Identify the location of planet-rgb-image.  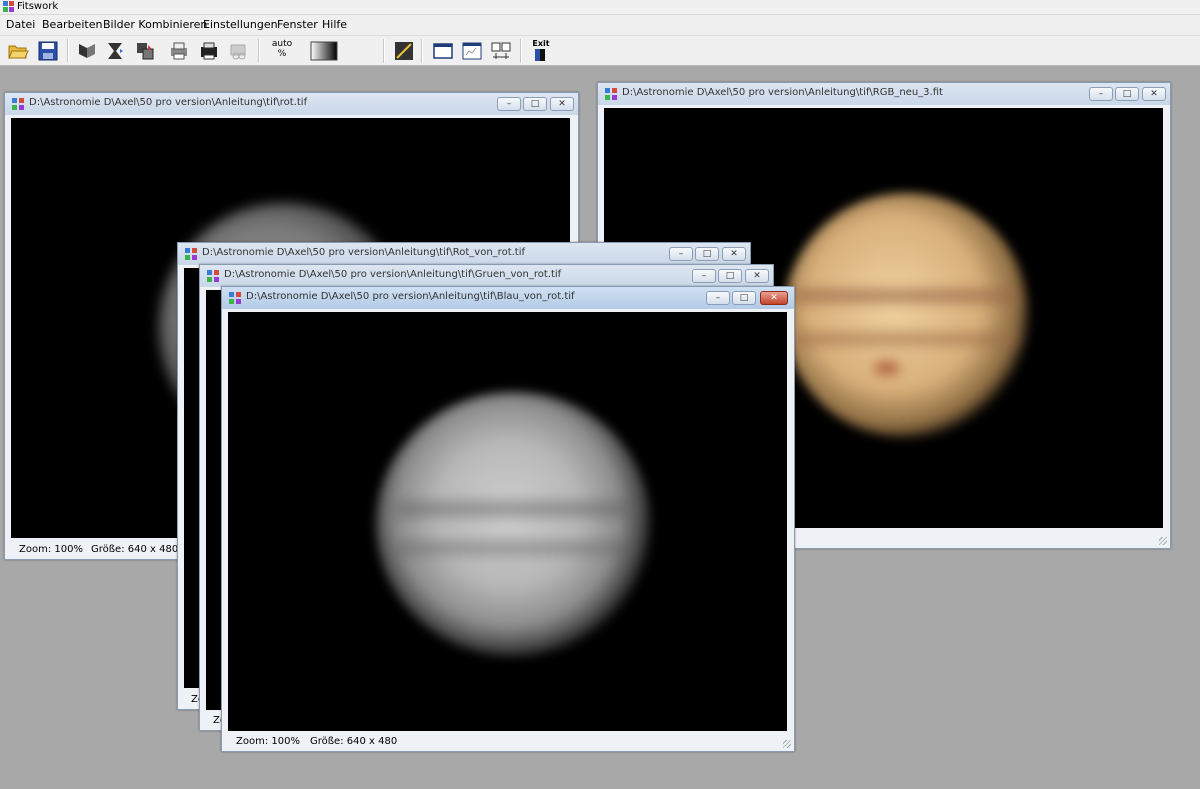
(906, 315).